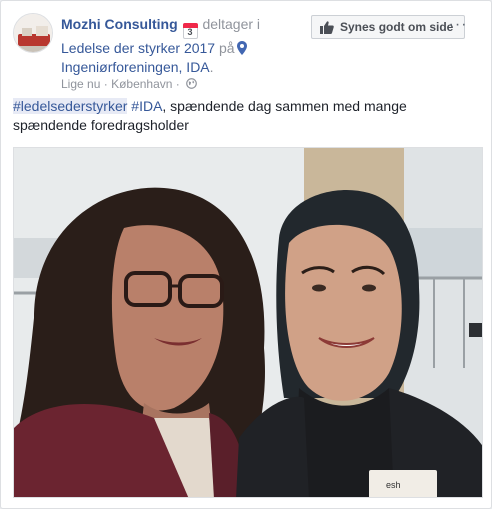  What do you see at coordinates (80, 84) in the screenshot?
I see `timestamp-link: Lige nu` at bounding box center [80, 84].